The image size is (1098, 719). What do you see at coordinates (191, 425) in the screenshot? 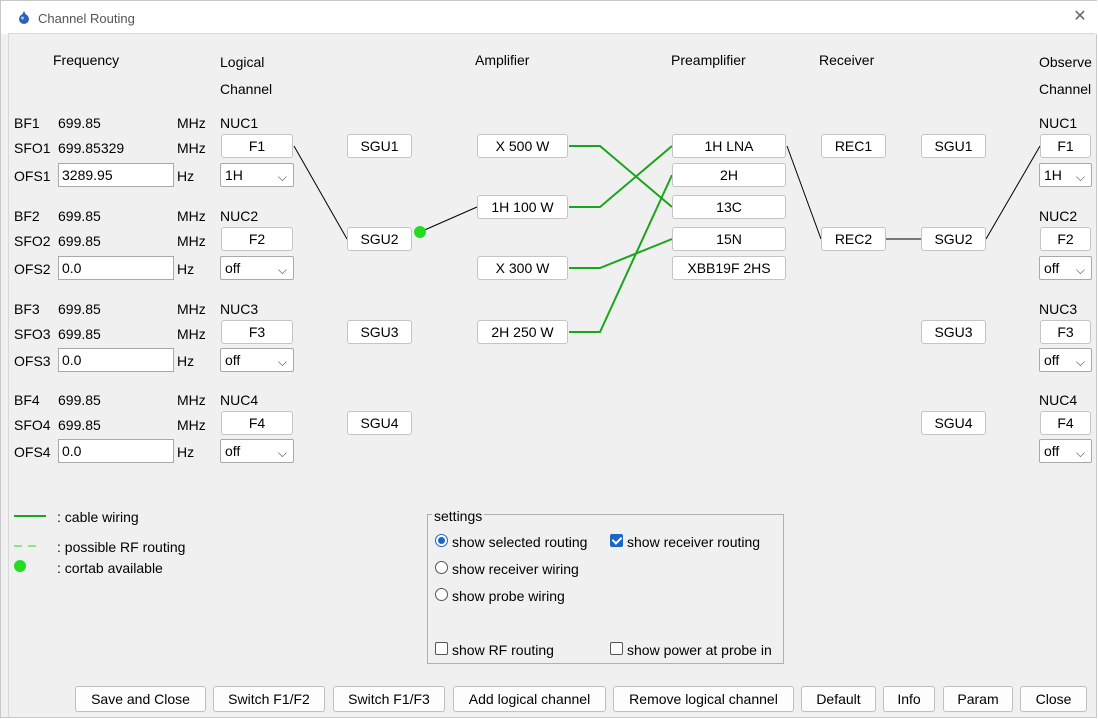
I see `sfo4-unit: MHz` at bounding box center [191, 425].